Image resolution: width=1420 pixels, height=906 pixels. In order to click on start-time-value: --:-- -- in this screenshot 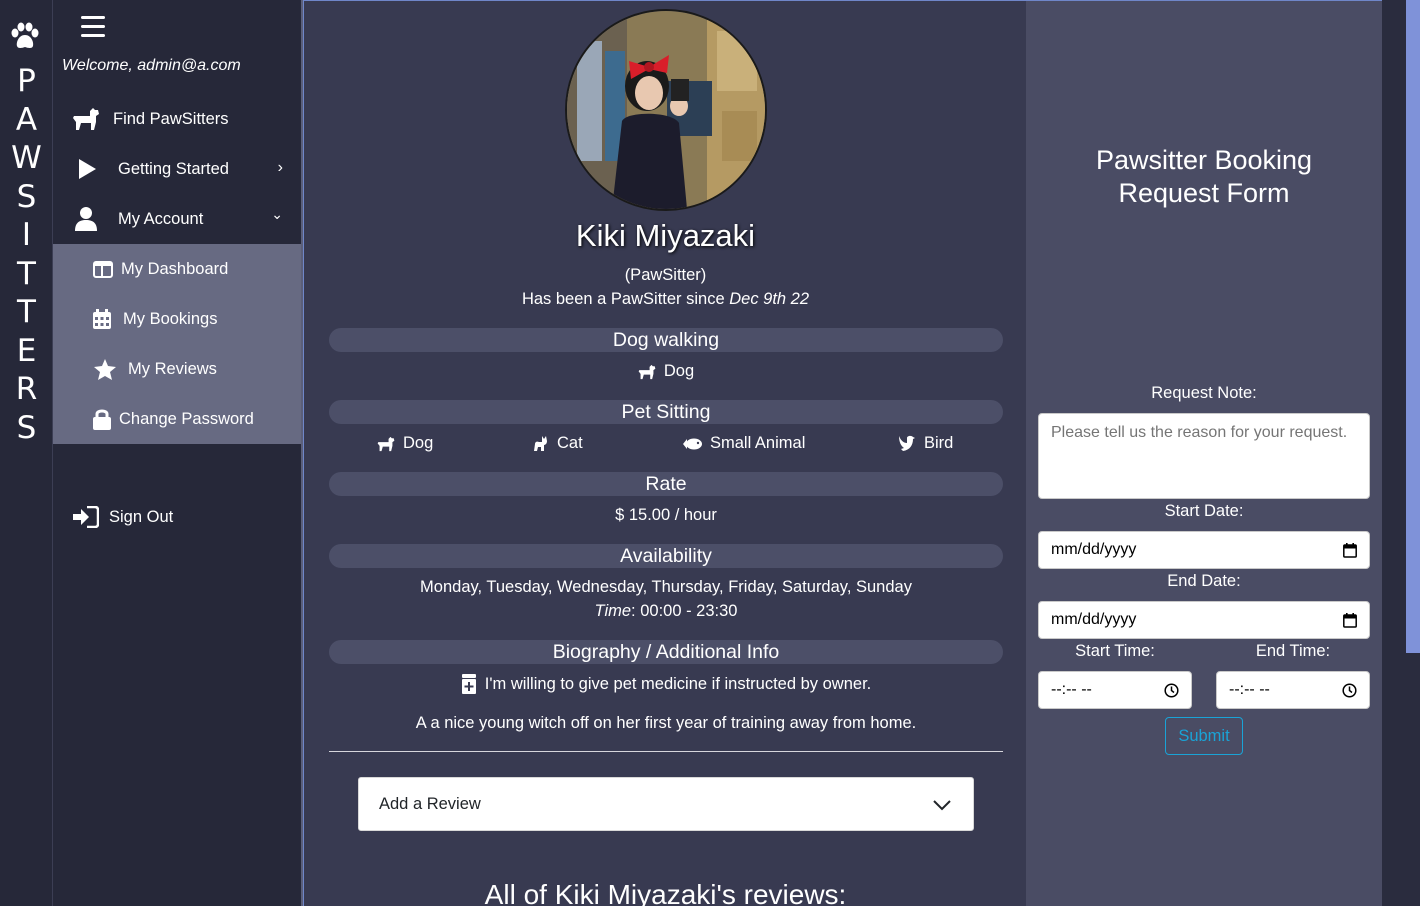, I will do `click(1071, 689)`.